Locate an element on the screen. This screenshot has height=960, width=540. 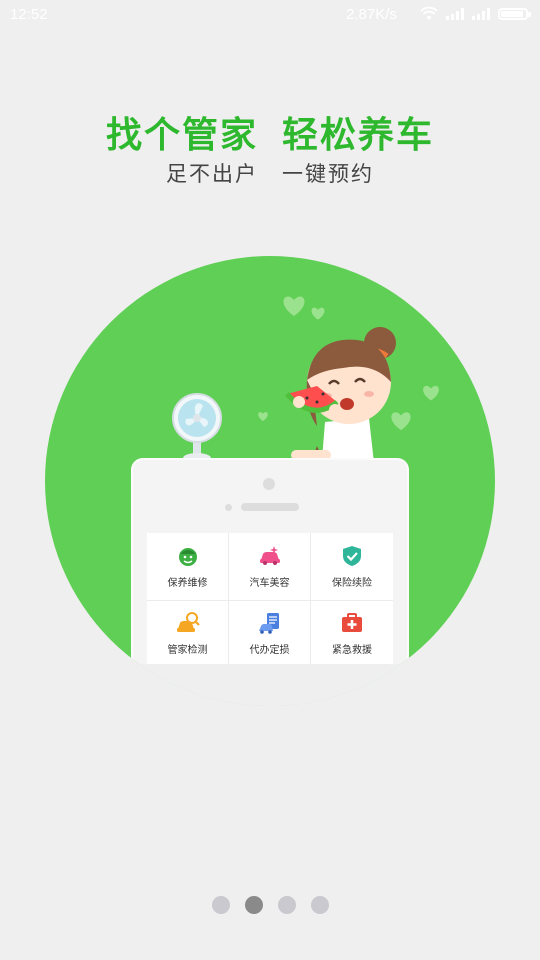
battery-level is located at coordinates (512, 14).